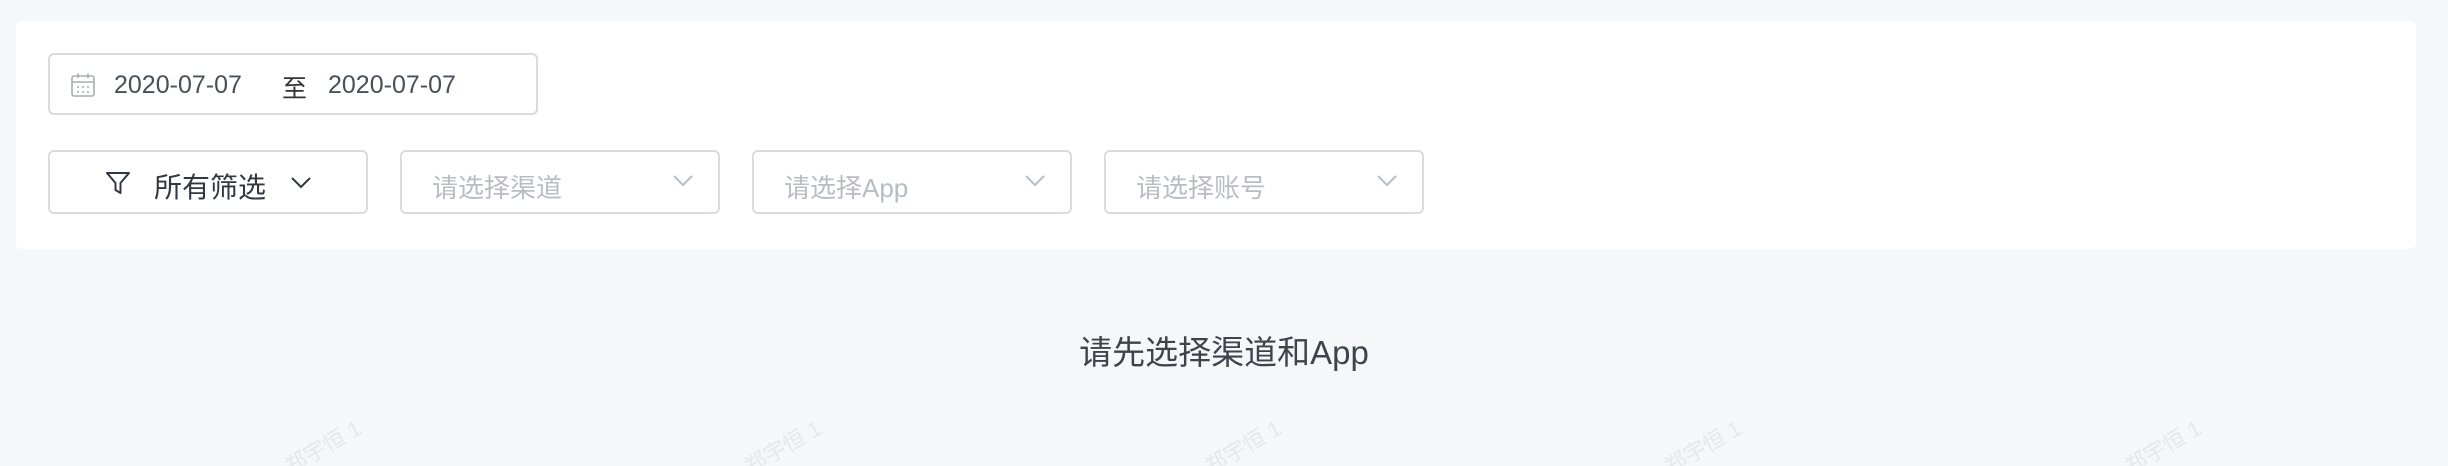 This screenshot has height=466, width=2448. I want to click on channel-select: 请选择渠道, so click(560, 182).